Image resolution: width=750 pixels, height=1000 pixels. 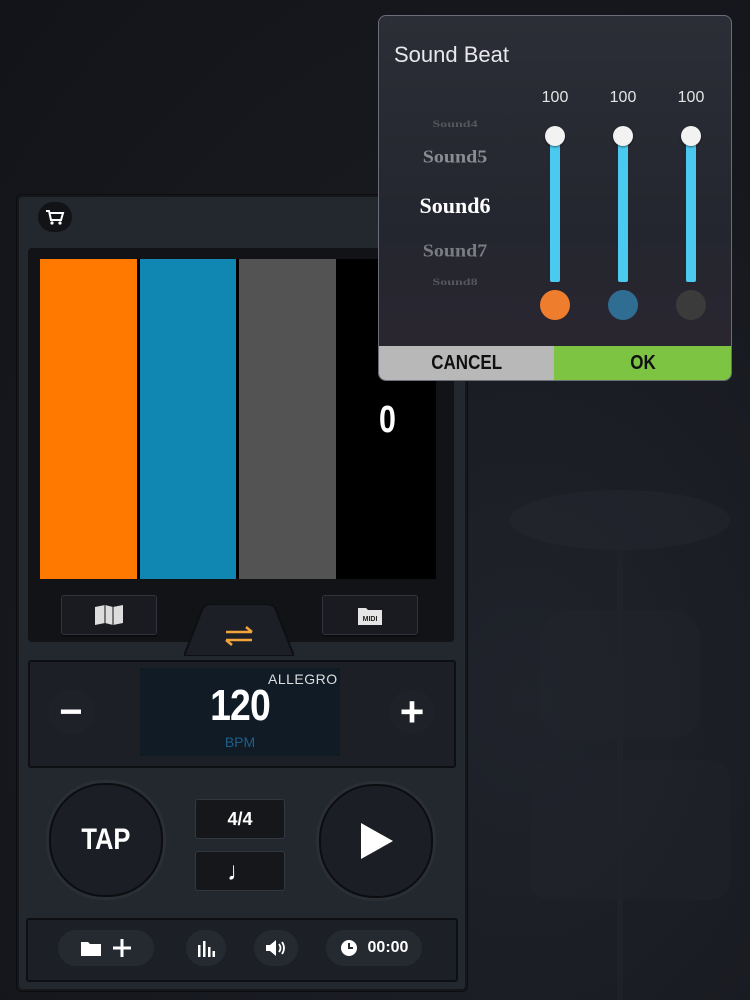 What do you see at coordinates (691, 97) in the screenshot?
I see `volume-label-3: 100` at bounding box center [691, 97].